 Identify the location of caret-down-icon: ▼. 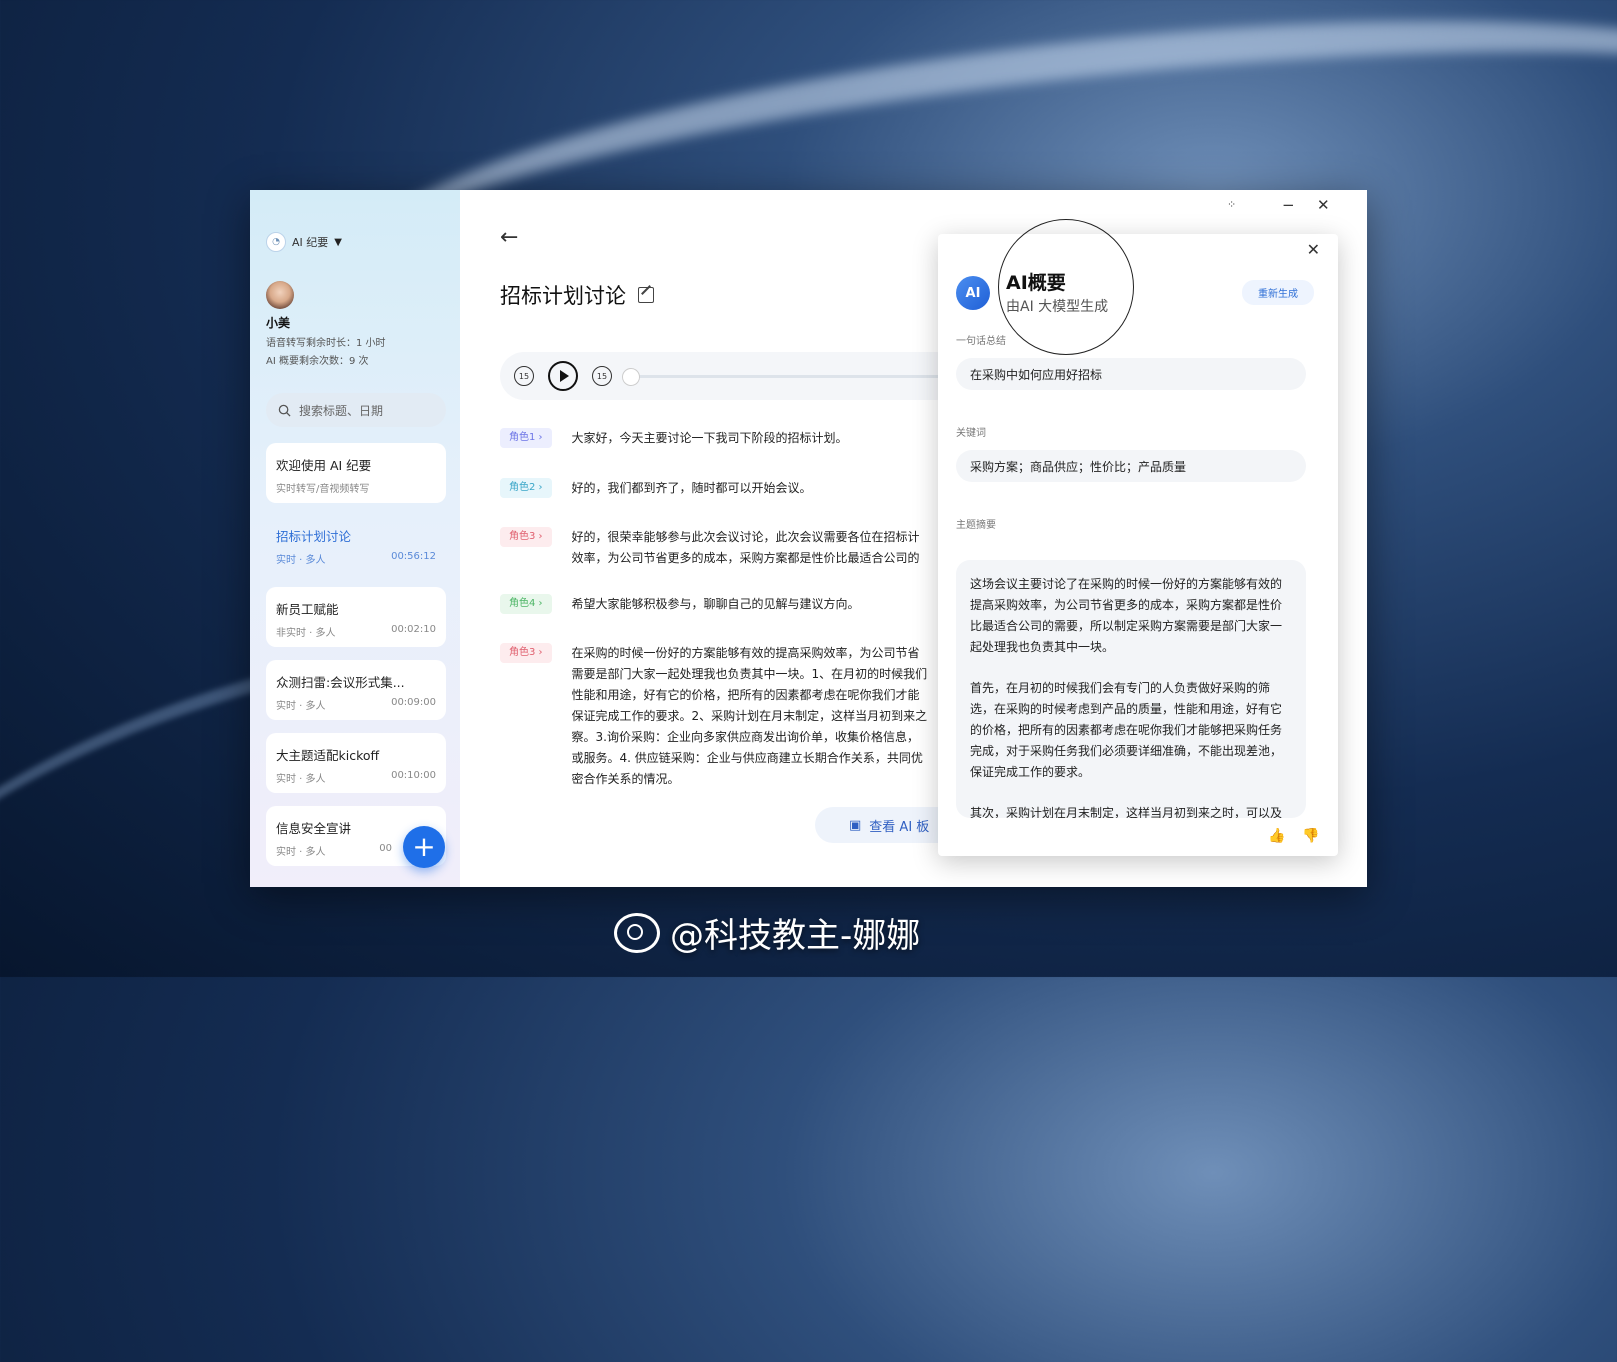
(338, 242).